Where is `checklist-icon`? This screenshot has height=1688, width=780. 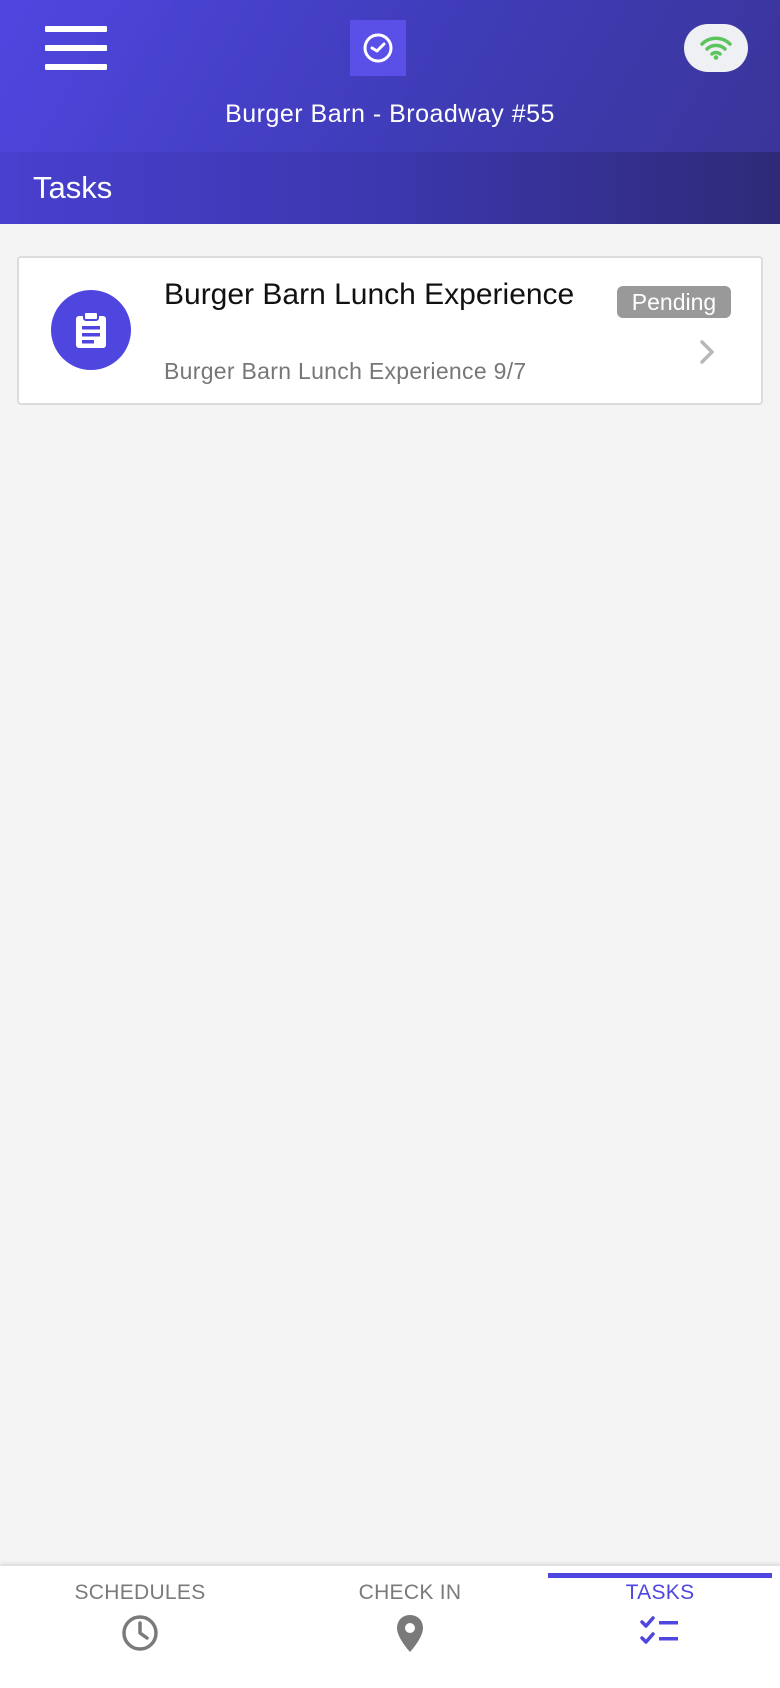
checklist-icon is located at coordinates (659, 1630).